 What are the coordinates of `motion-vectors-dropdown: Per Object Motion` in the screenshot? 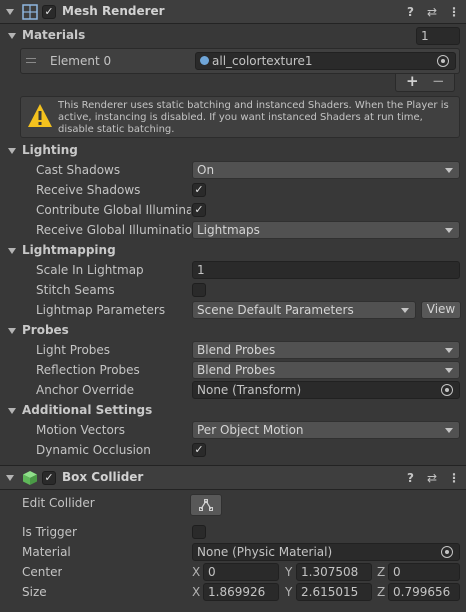 It's located at (326, 430).